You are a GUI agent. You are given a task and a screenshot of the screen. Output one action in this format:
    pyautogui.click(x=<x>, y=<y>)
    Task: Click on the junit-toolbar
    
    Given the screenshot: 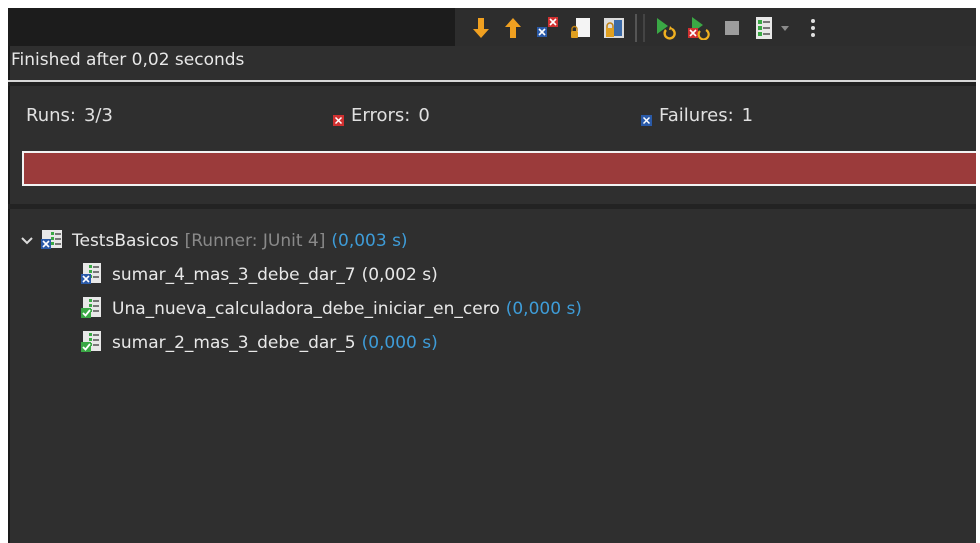 What is the action you would take?
    pyautogui.click(x=717, y=27)
    